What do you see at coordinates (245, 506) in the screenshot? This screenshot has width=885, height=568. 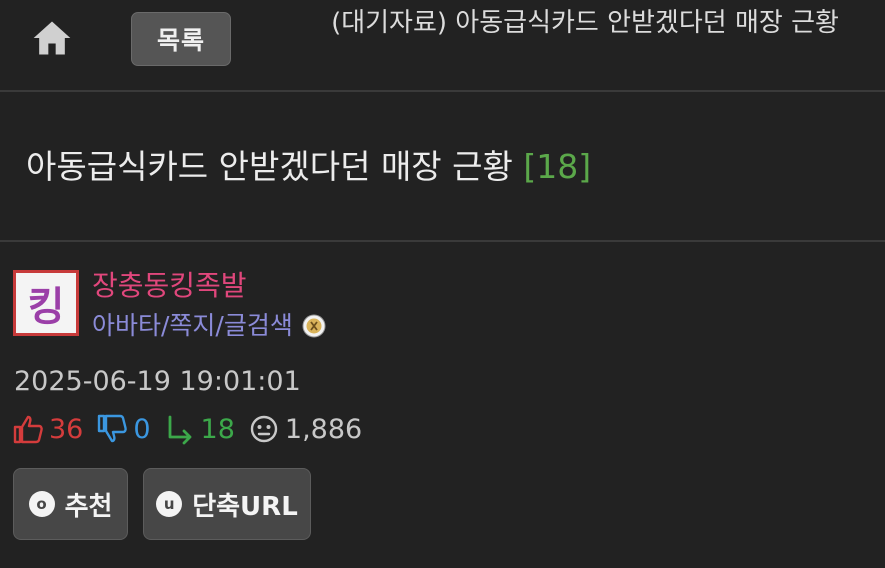 I see `short-url-label: 단축URL` at bounding box center [245, 506].